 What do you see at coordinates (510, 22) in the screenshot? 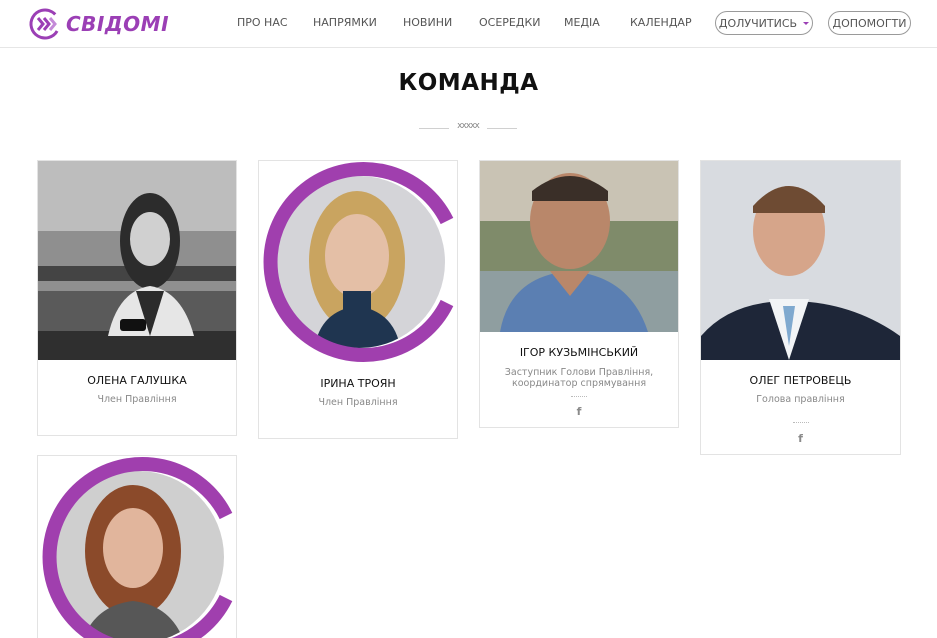
I see `nav-item-branches: ОСЕРЕДКИ` at bounding box center [510, 22].